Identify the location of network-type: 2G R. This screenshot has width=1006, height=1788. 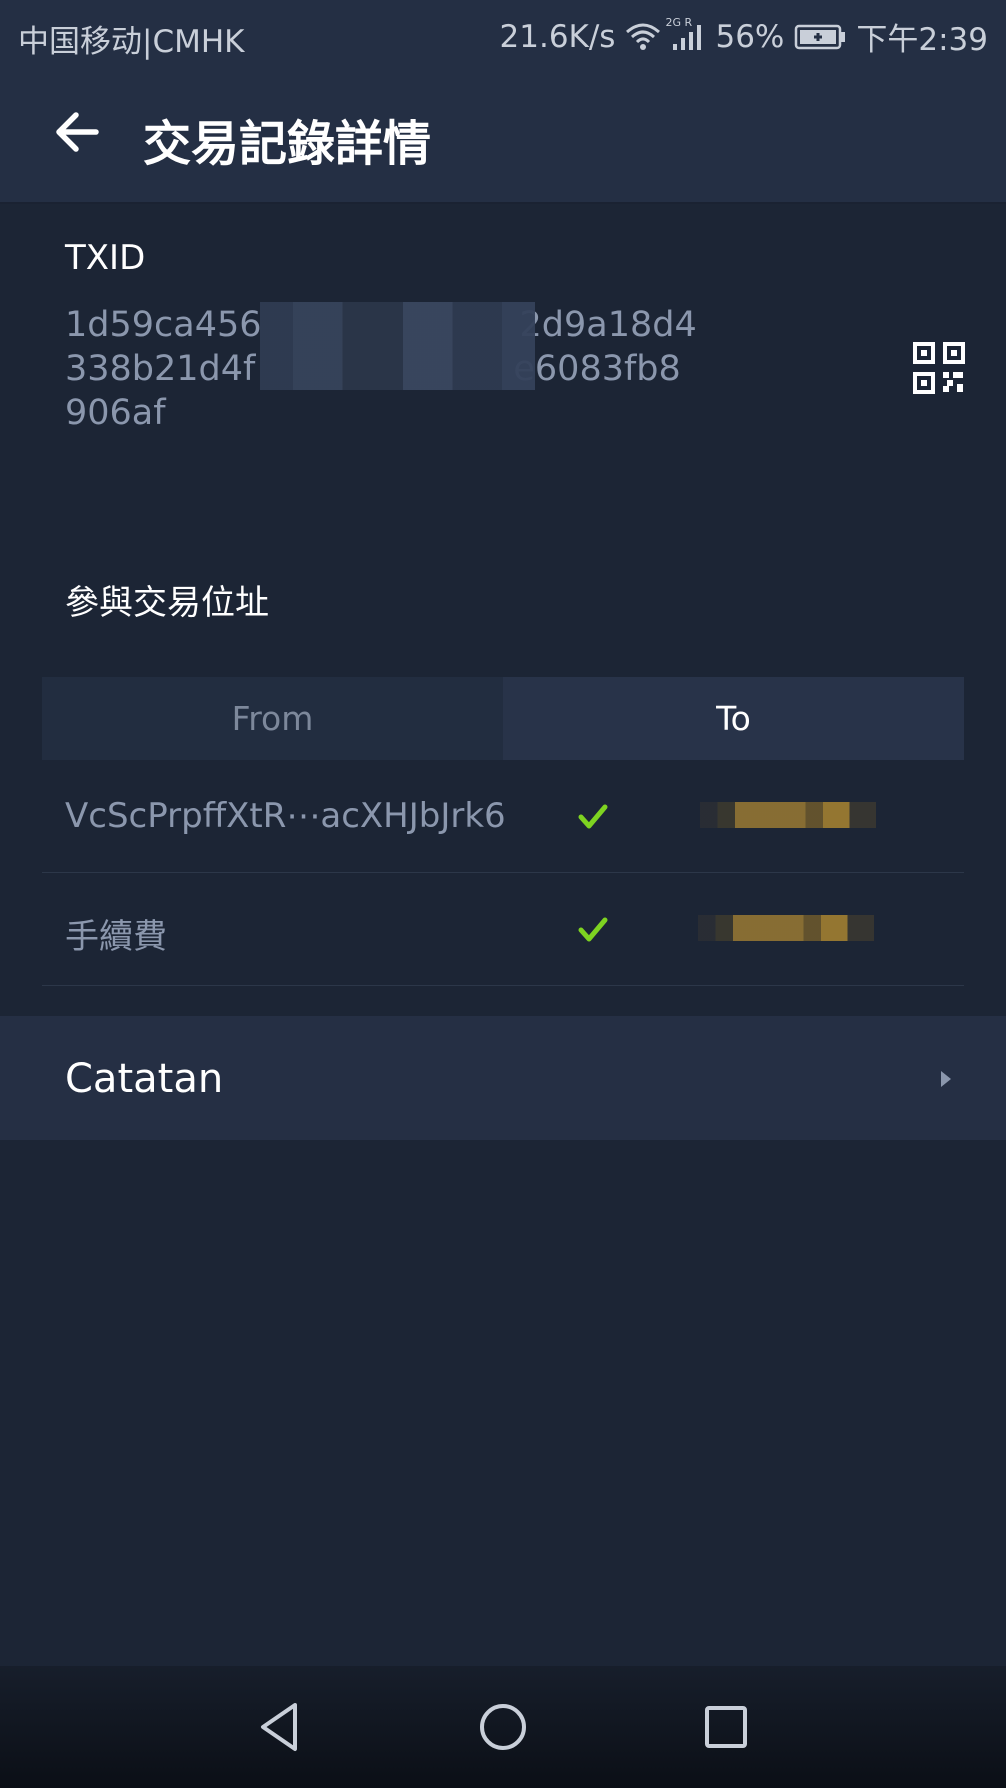
(679, 22).